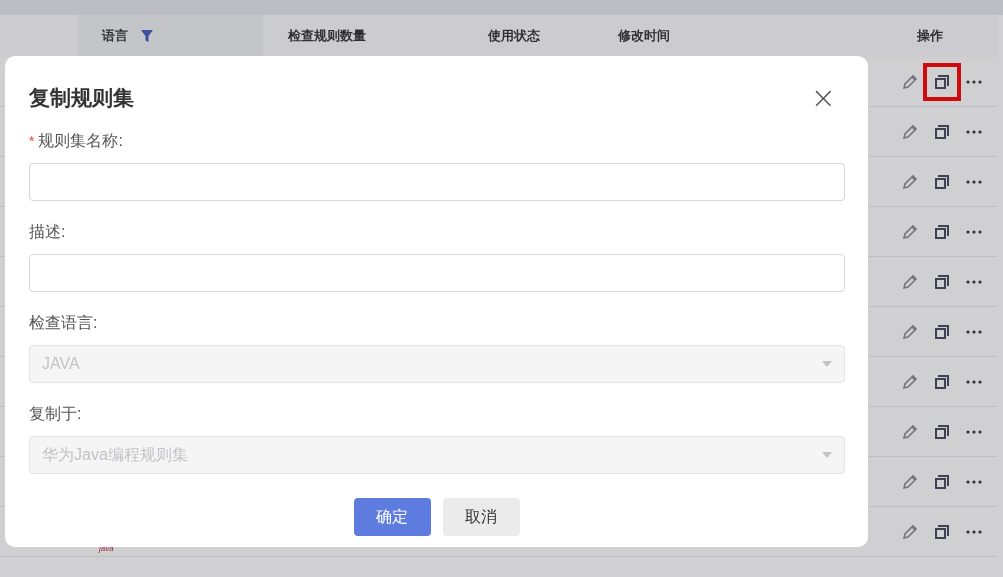 Image resolution: width=1003 pixels, height=577 pixels. I want to click on cancel-button: 取消, so click(481, 517).